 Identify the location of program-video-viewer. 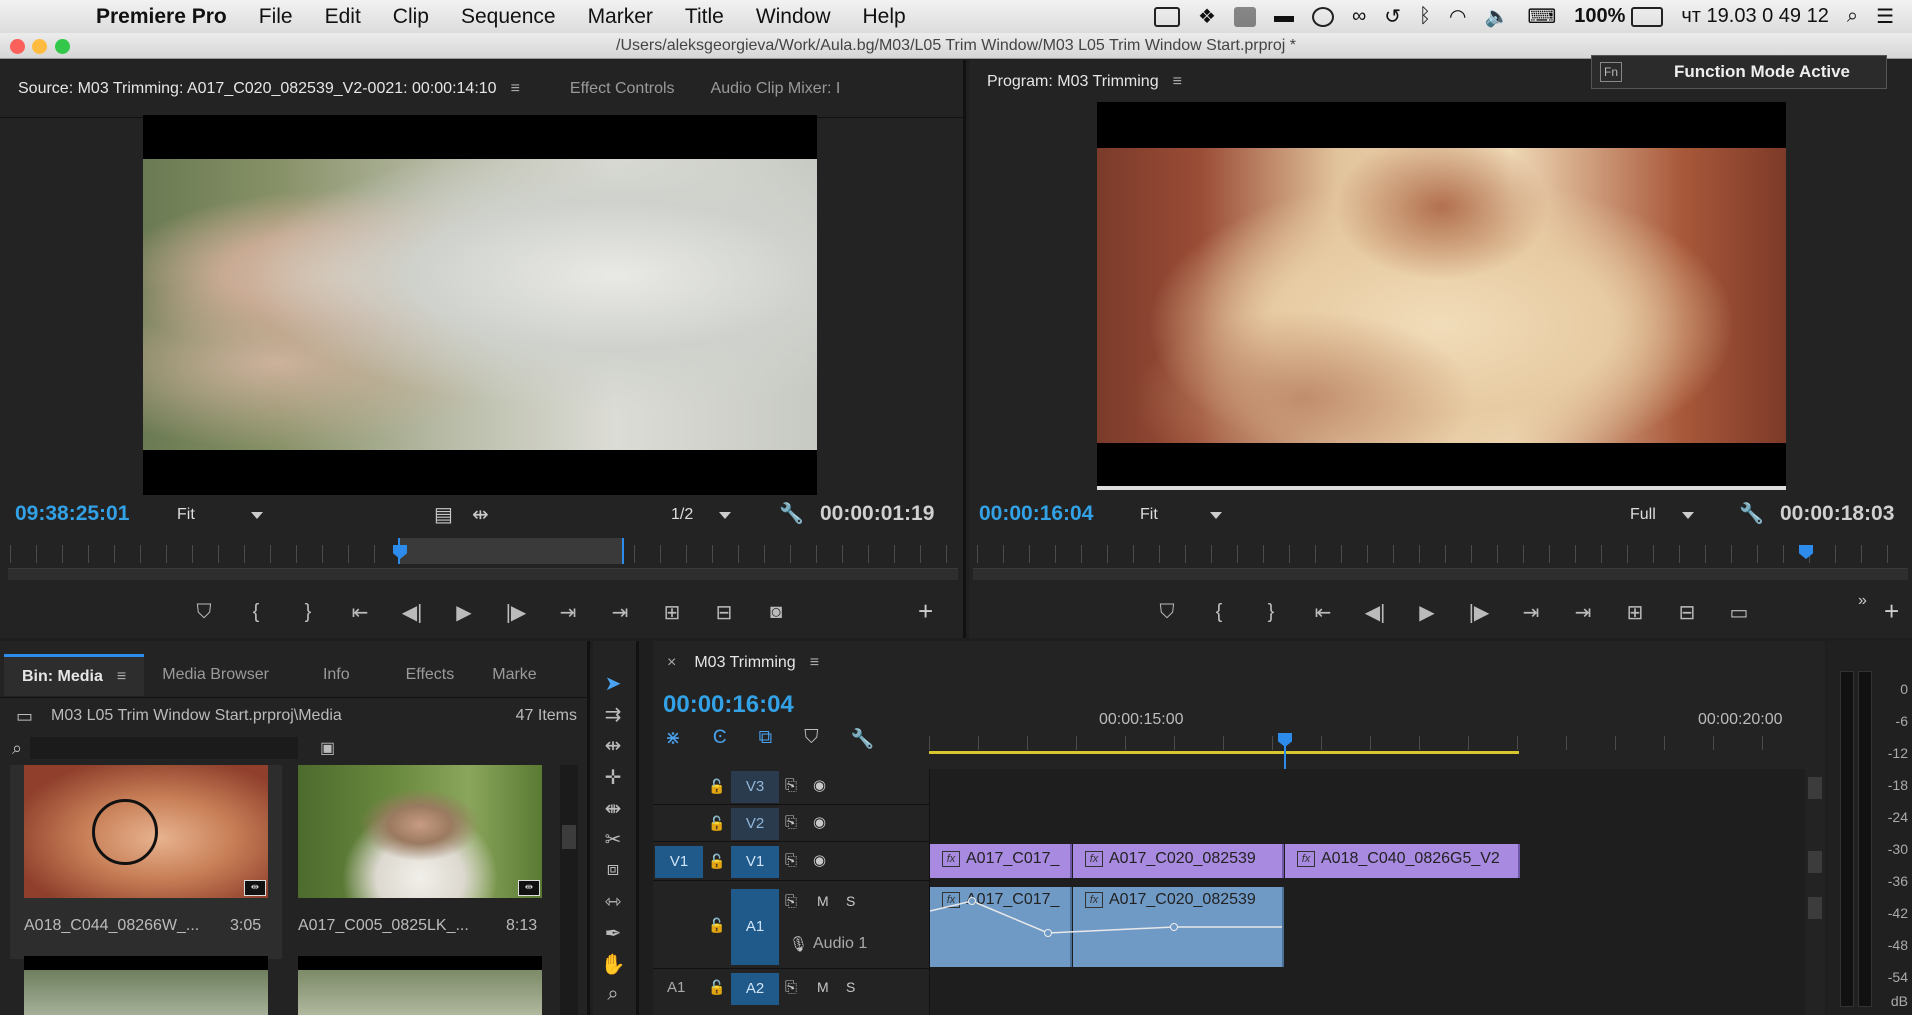
(1441, 296).